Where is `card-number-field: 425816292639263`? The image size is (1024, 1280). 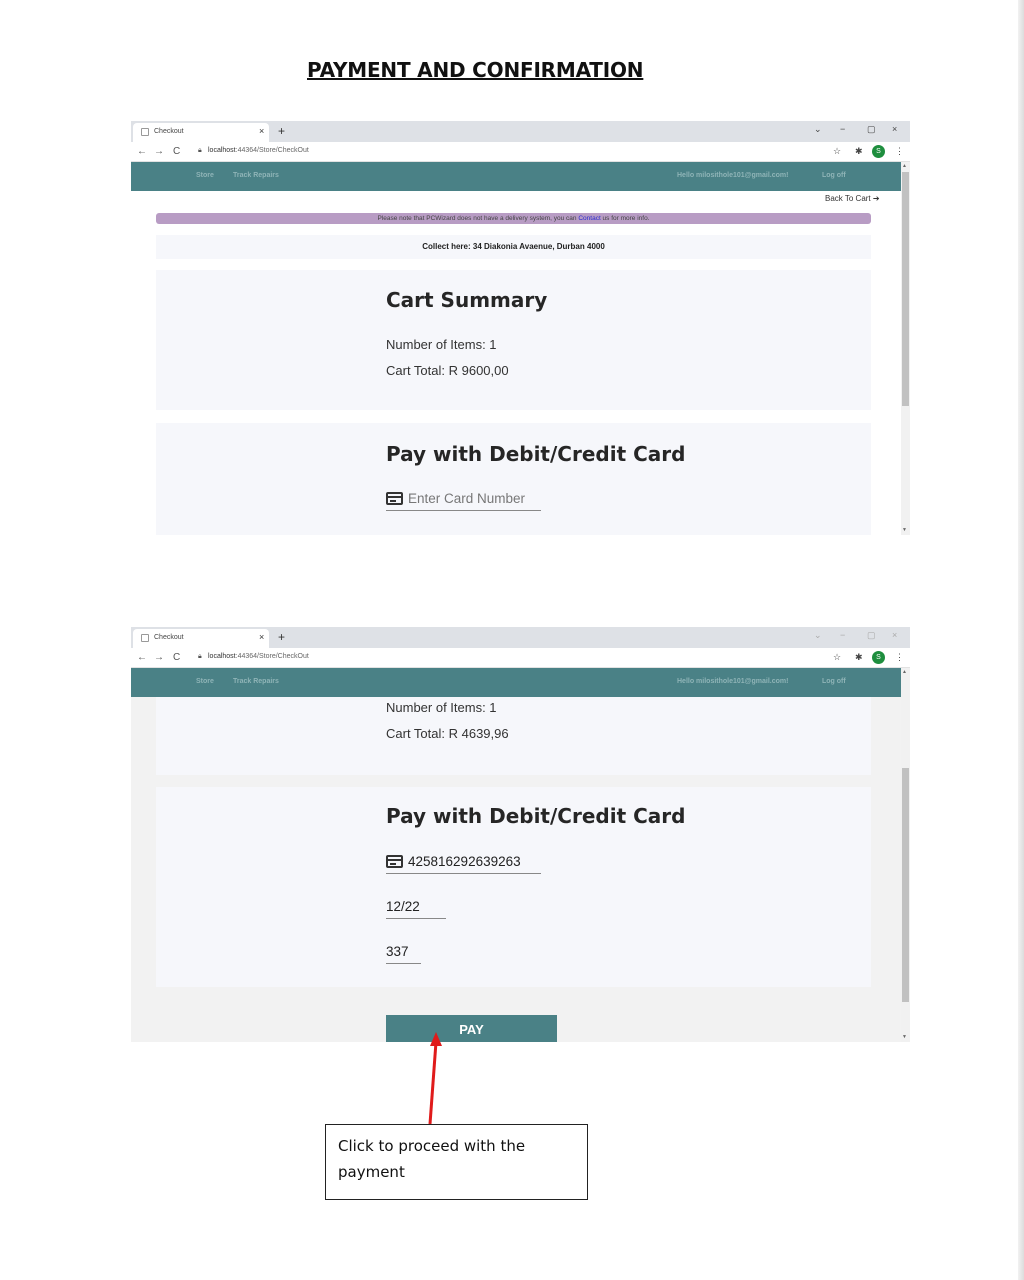
card-number-field: 425816292639263 is located at coordinates (463, 863).